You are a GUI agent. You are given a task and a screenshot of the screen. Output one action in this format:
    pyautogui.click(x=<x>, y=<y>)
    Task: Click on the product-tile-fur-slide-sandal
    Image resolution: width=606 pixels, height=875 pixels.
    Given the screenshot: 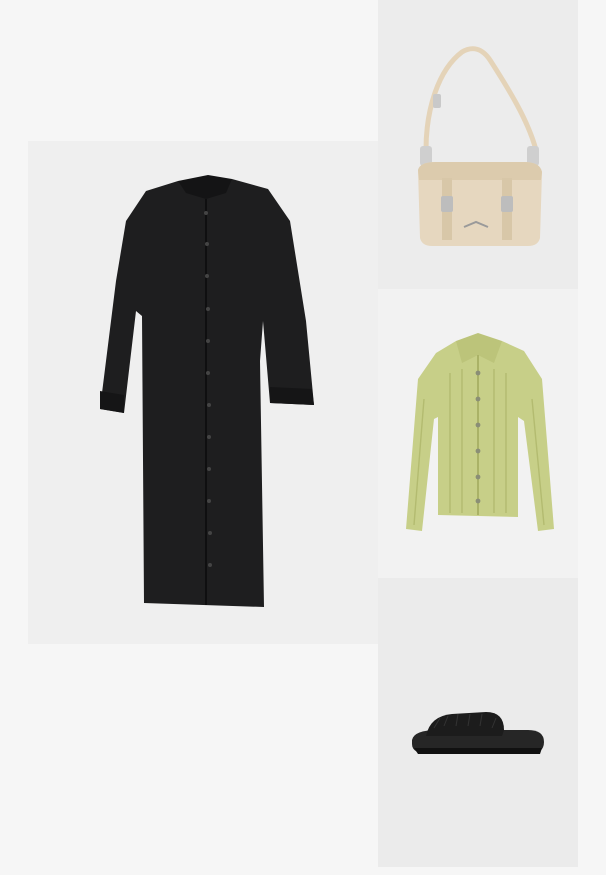 What is the action you would take?
    pyautogui.click(x=478, y=722)
    